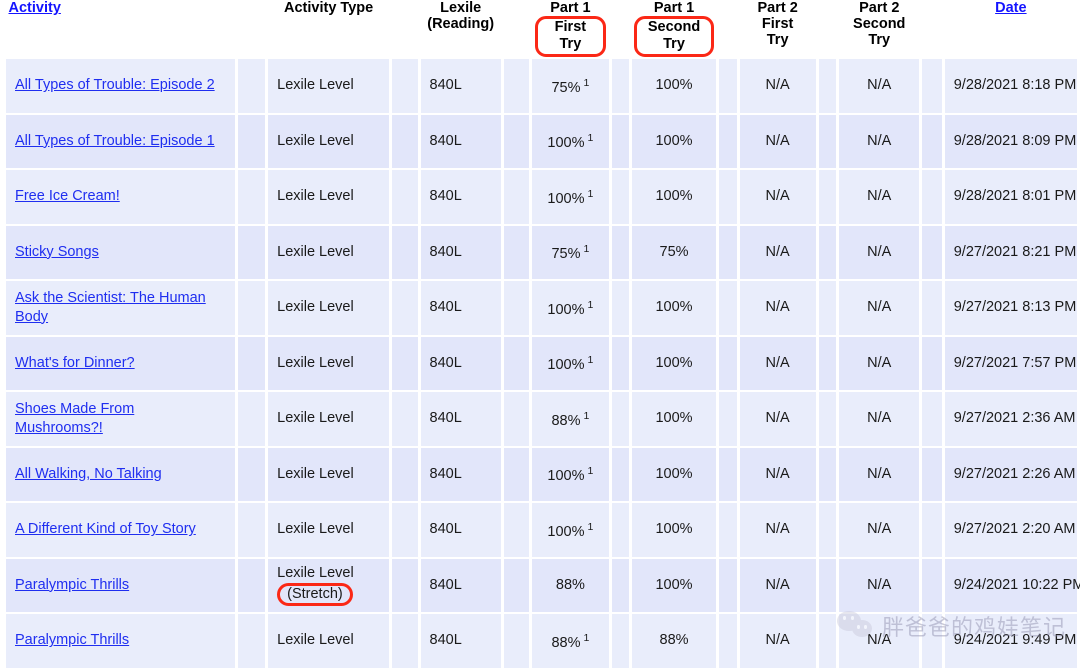 This screenshot has width=1080, height=670. I want to click on activity-type-label: Activity Type, so click(329, 8).